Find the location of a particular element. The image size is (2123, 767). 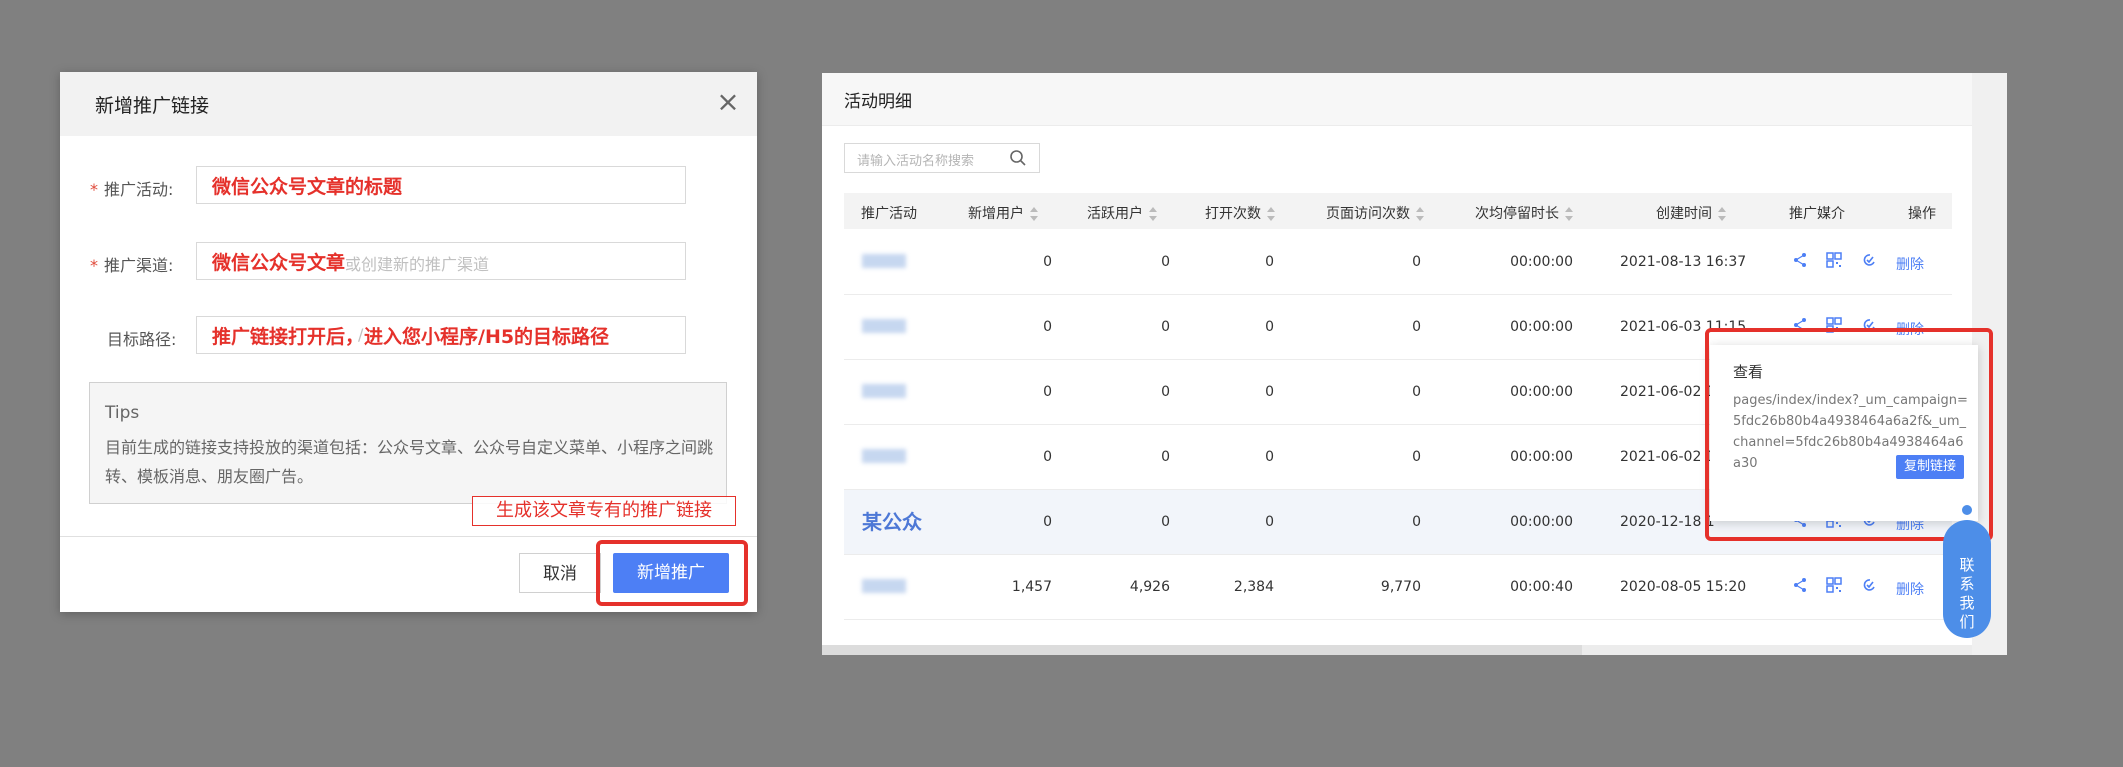

channel-field-label: * 推广渠道: is located at coordinates (132, 265).